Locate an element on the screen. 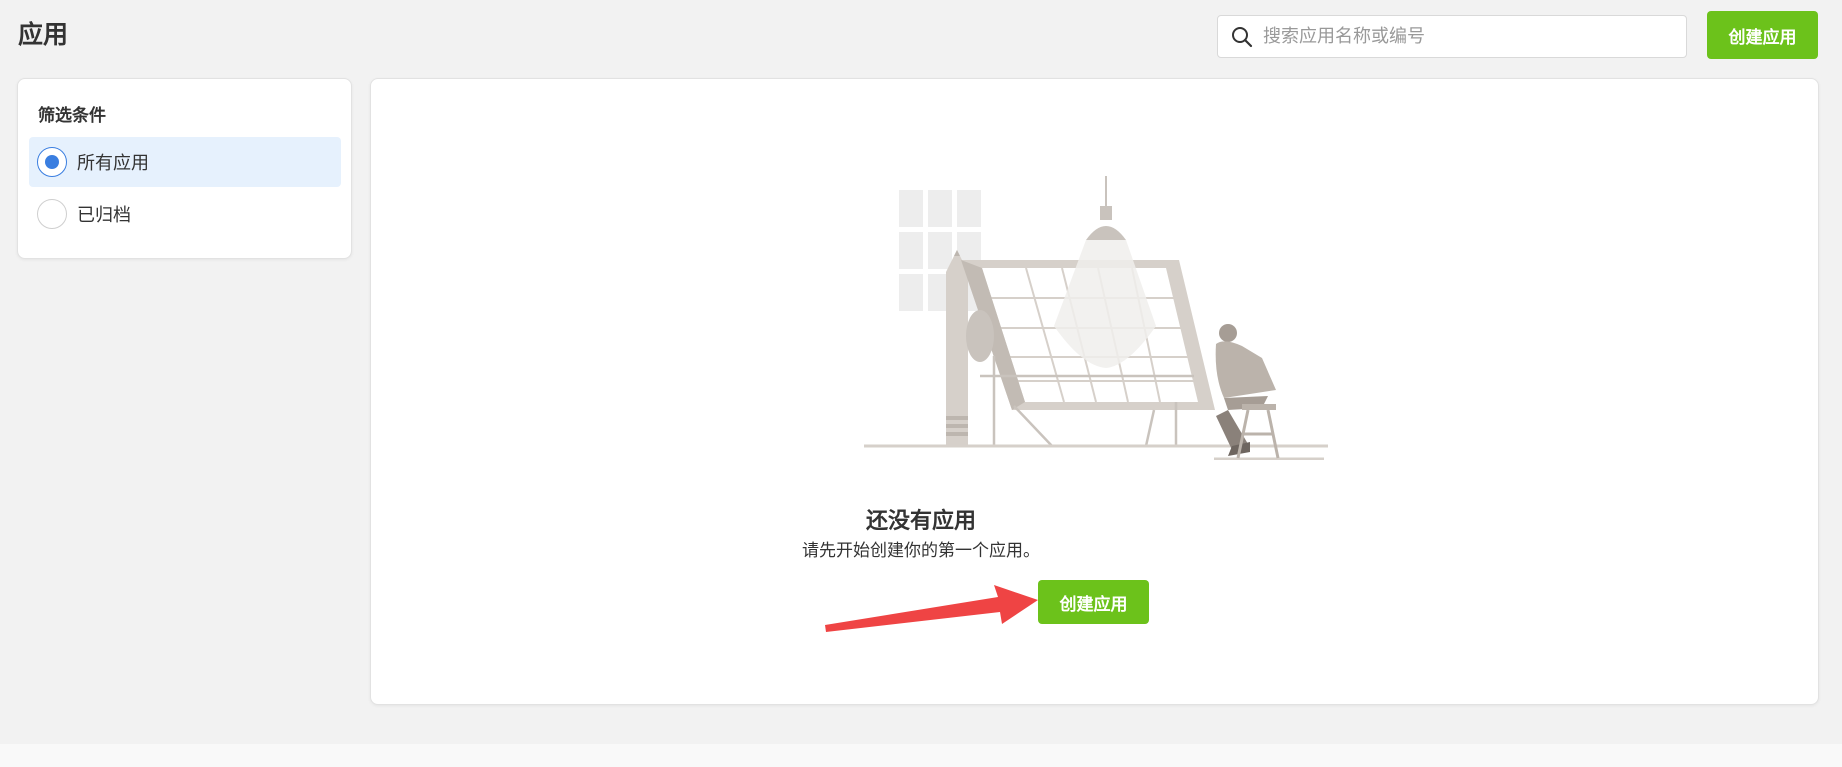 Image resolution: width=1842 pixels, height=767 pixels. filter-option-archived: 已归档 is located at coordinates (185, 214).